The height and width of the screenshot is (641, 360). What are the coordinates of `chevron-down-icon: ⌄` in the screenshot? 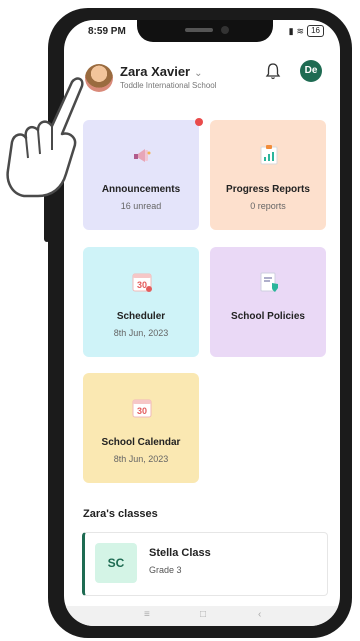 It's located at (198, 73).